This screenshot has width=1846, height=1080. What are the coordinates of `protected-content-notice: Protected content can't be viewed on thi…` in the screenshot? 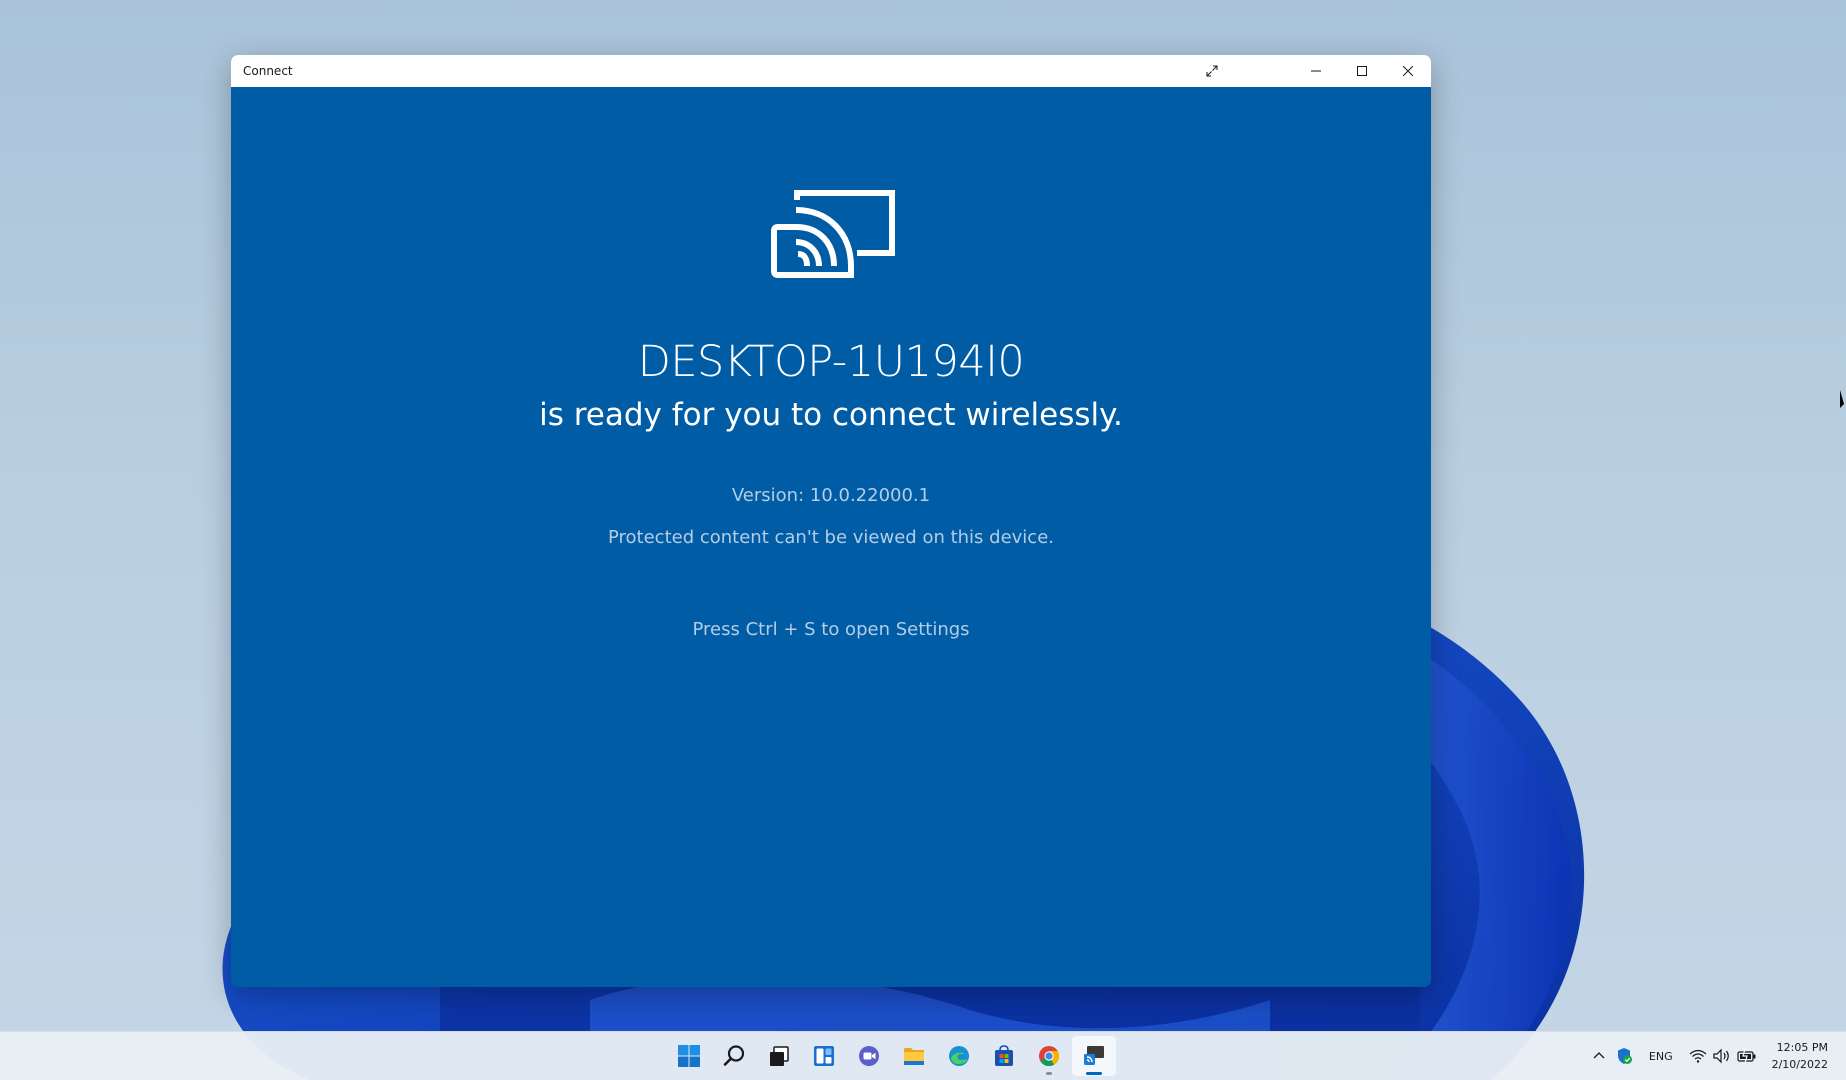 It's located at (830, 537).